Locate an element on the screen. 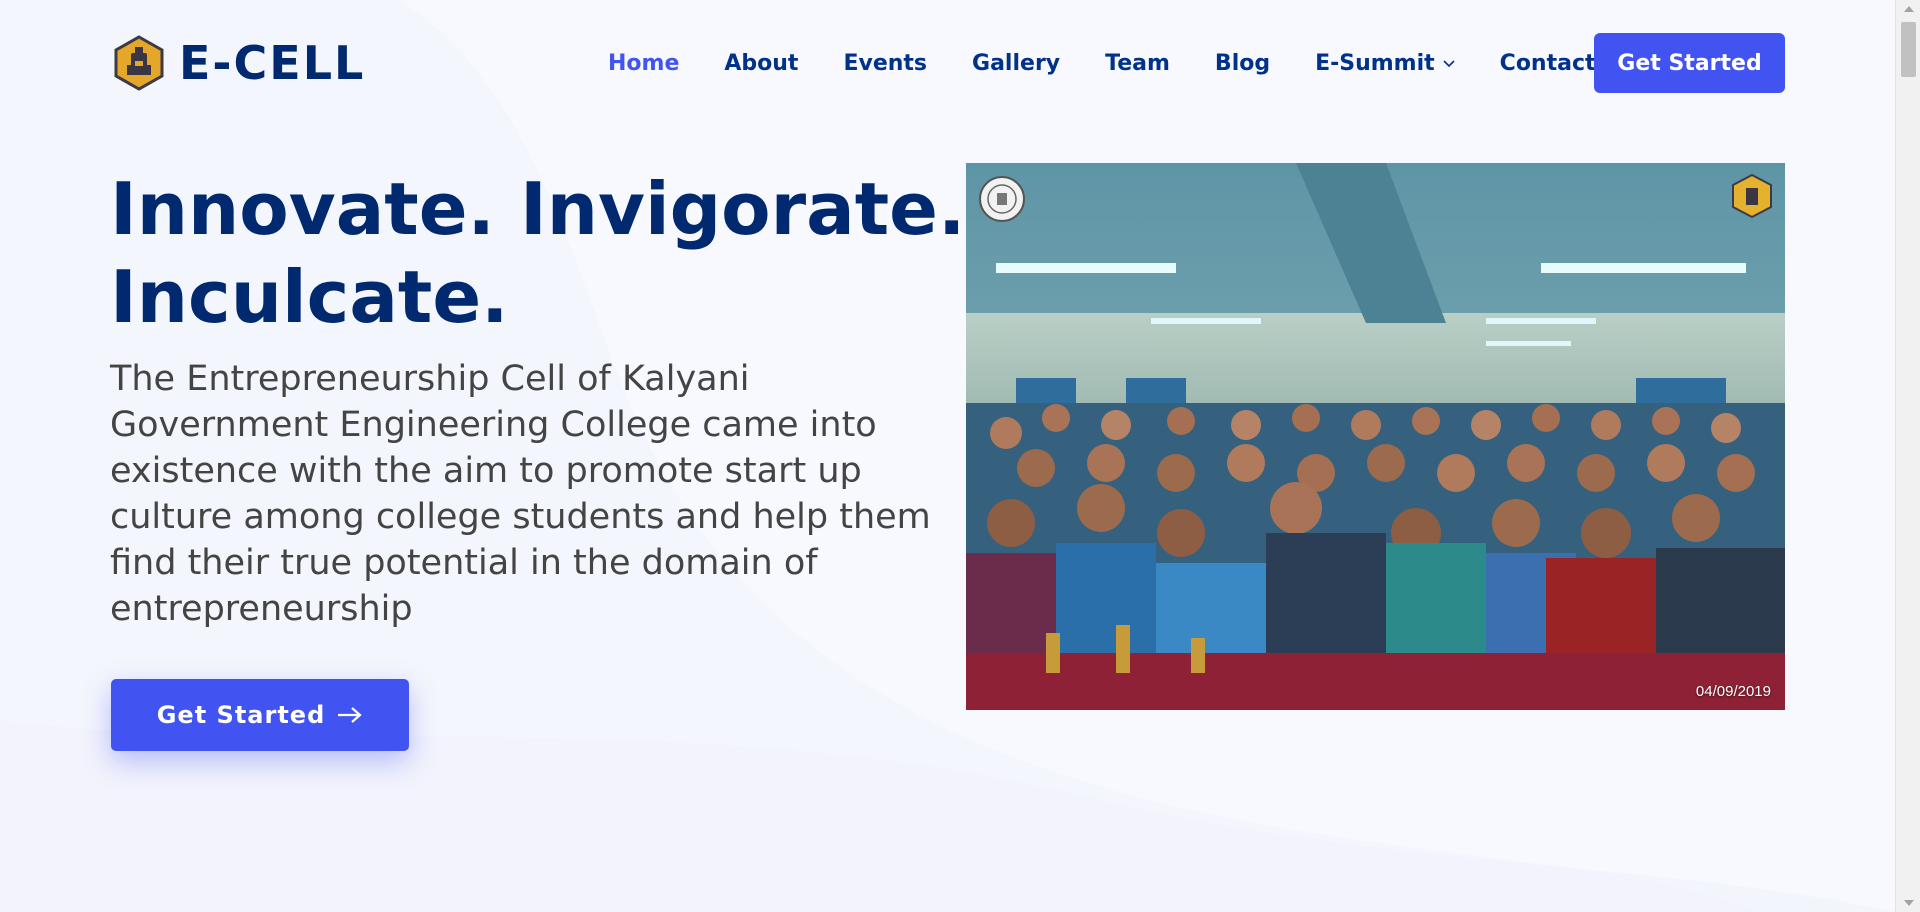 The image size is (1920, 912). nav-blog: Blog is located at coordinates (1242, 63).